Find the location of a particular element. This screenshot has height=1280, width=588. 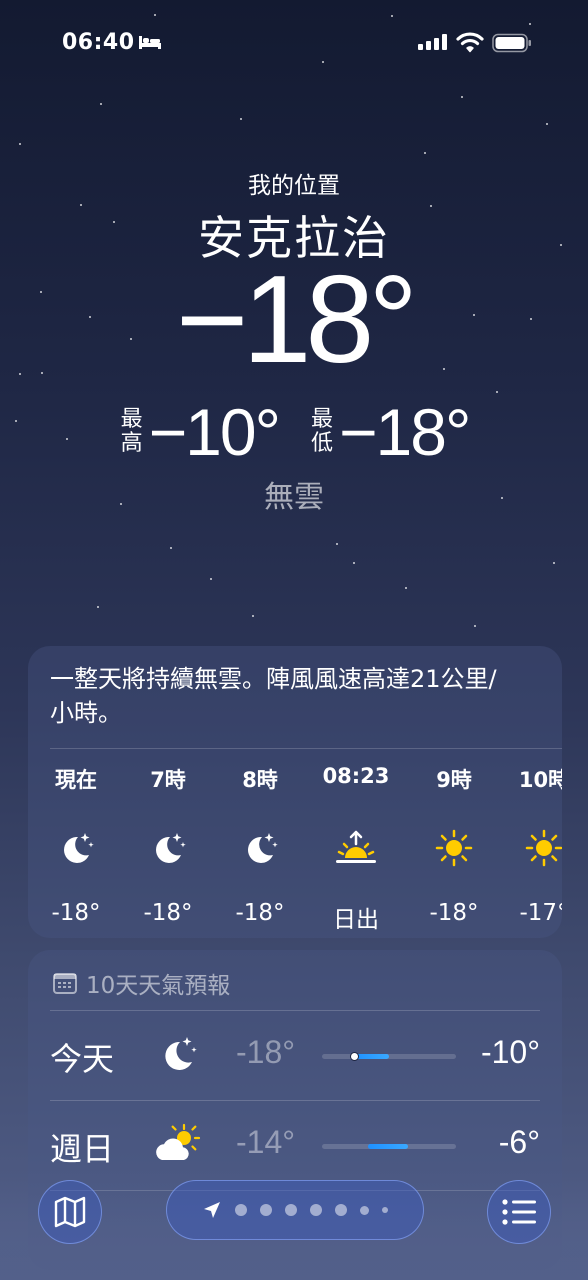

hour-item: 7時 -18° is located at coordinates (168, 845).